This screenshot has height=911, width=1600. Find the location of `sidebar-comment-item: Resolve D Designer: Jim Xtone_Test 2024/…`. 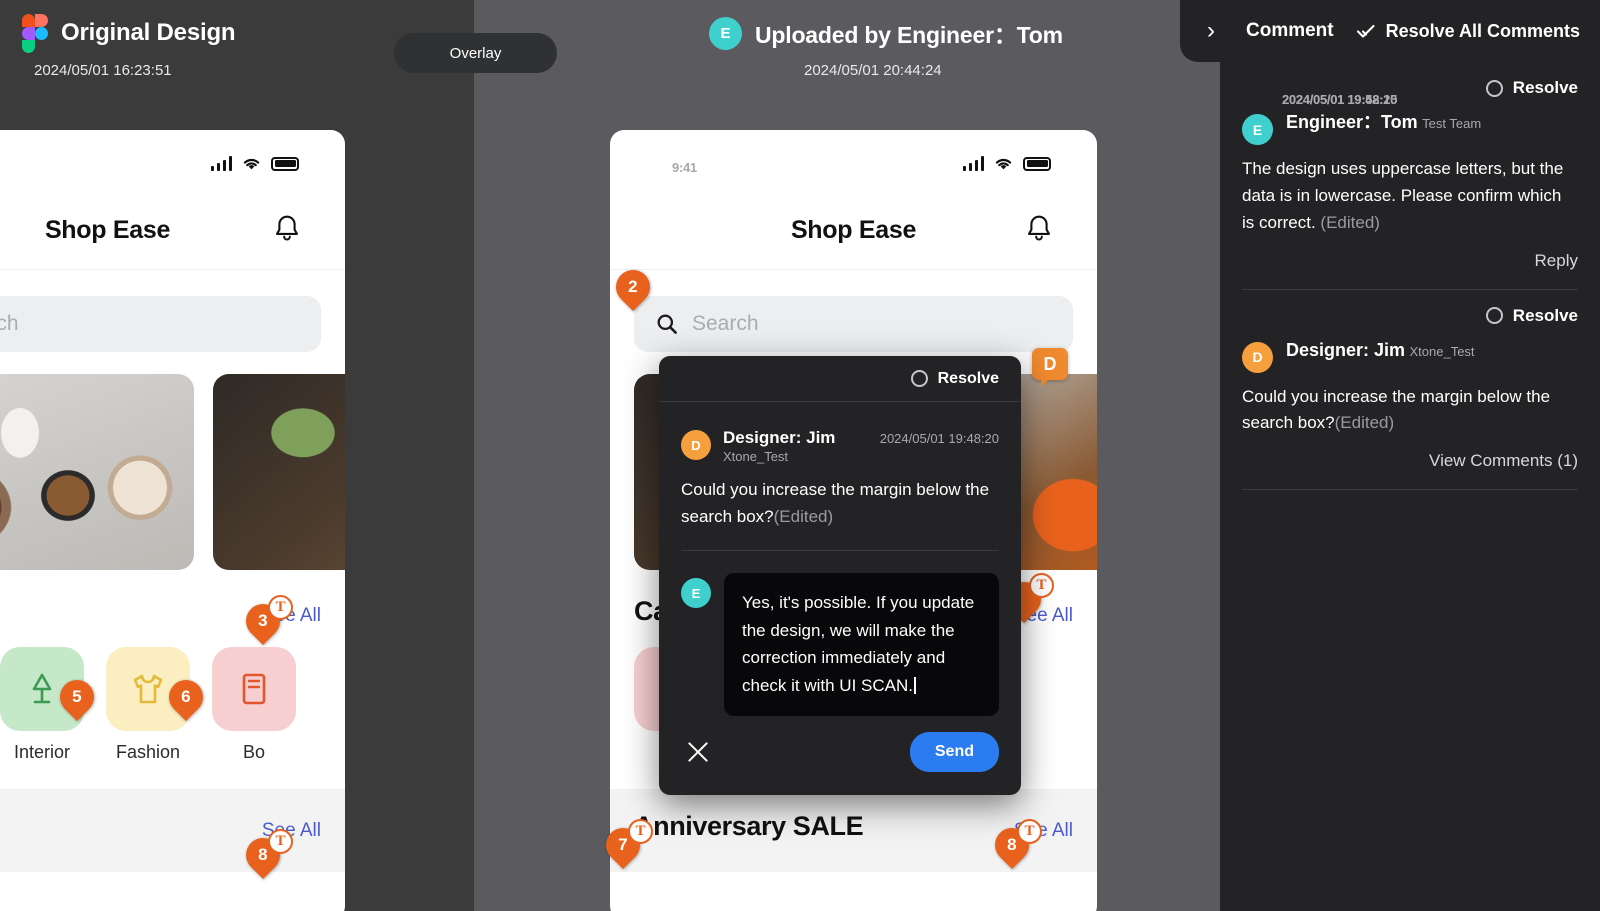

sidebar-comment-item: Resolve D Designer: Jim Xtone_Test 2024/… is located at coordinates (1410, 291).